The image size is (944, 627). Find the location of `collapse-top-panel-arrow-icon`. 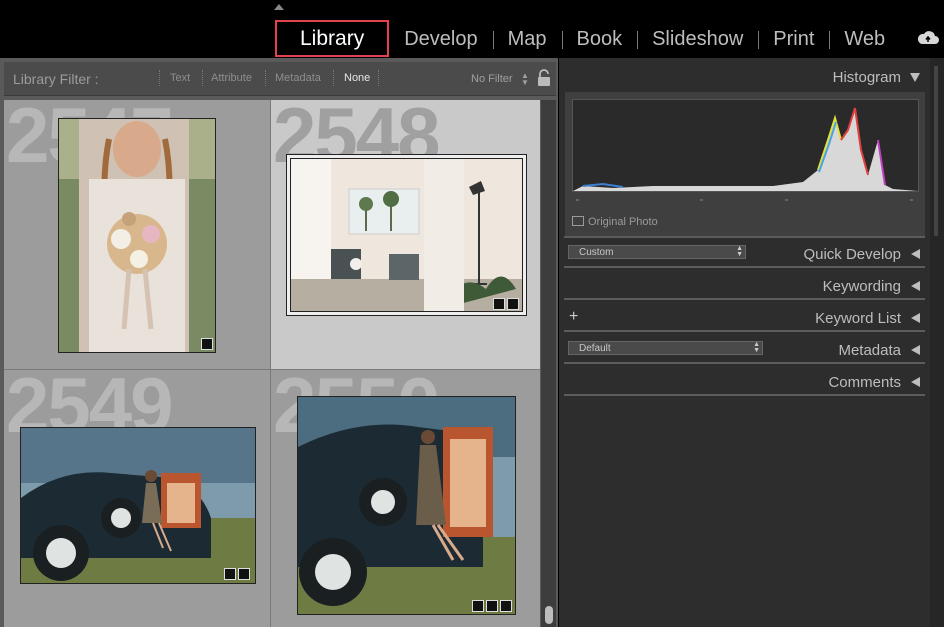

collapse-top-panel-arrow-icon is located at coordinates (279, 7).